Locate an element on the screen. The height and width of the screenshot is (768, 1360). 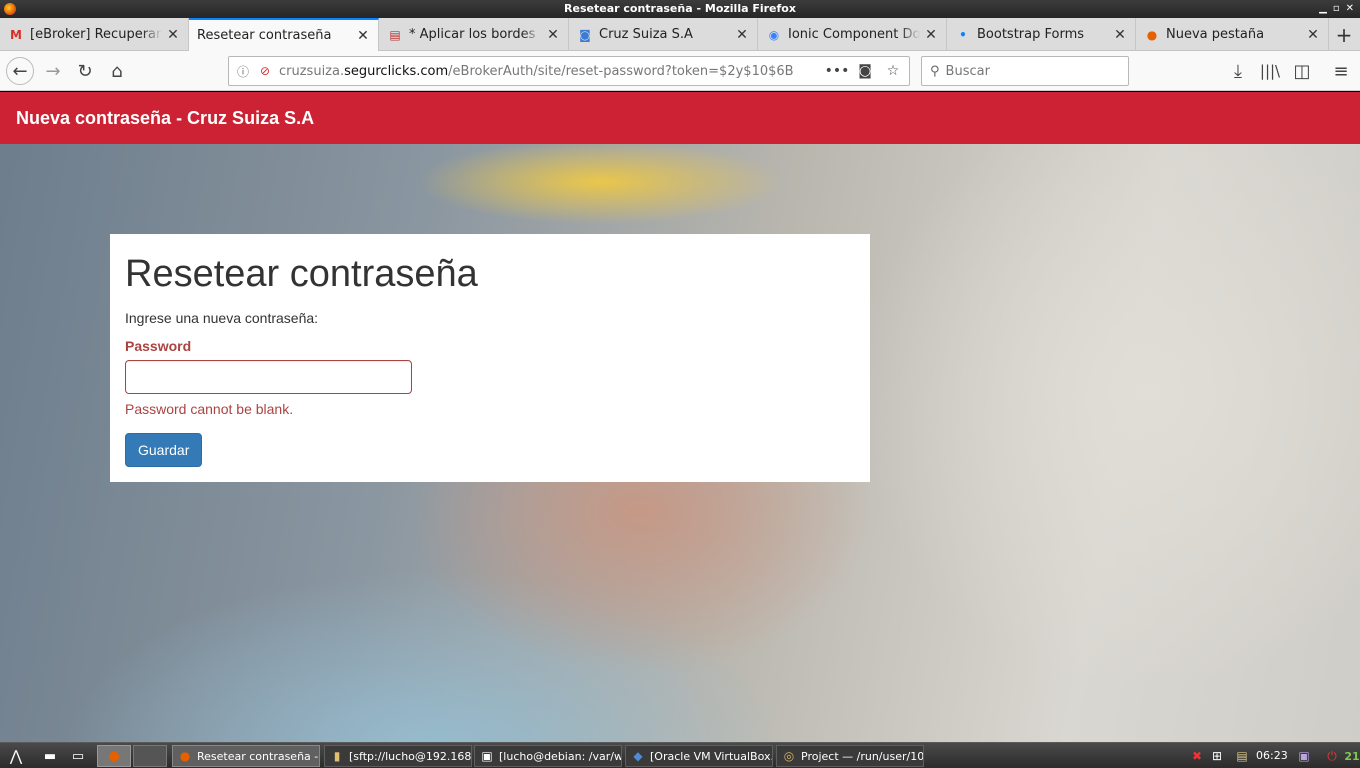
forward-arrow-icon: → is located at coordinates (53, 71).